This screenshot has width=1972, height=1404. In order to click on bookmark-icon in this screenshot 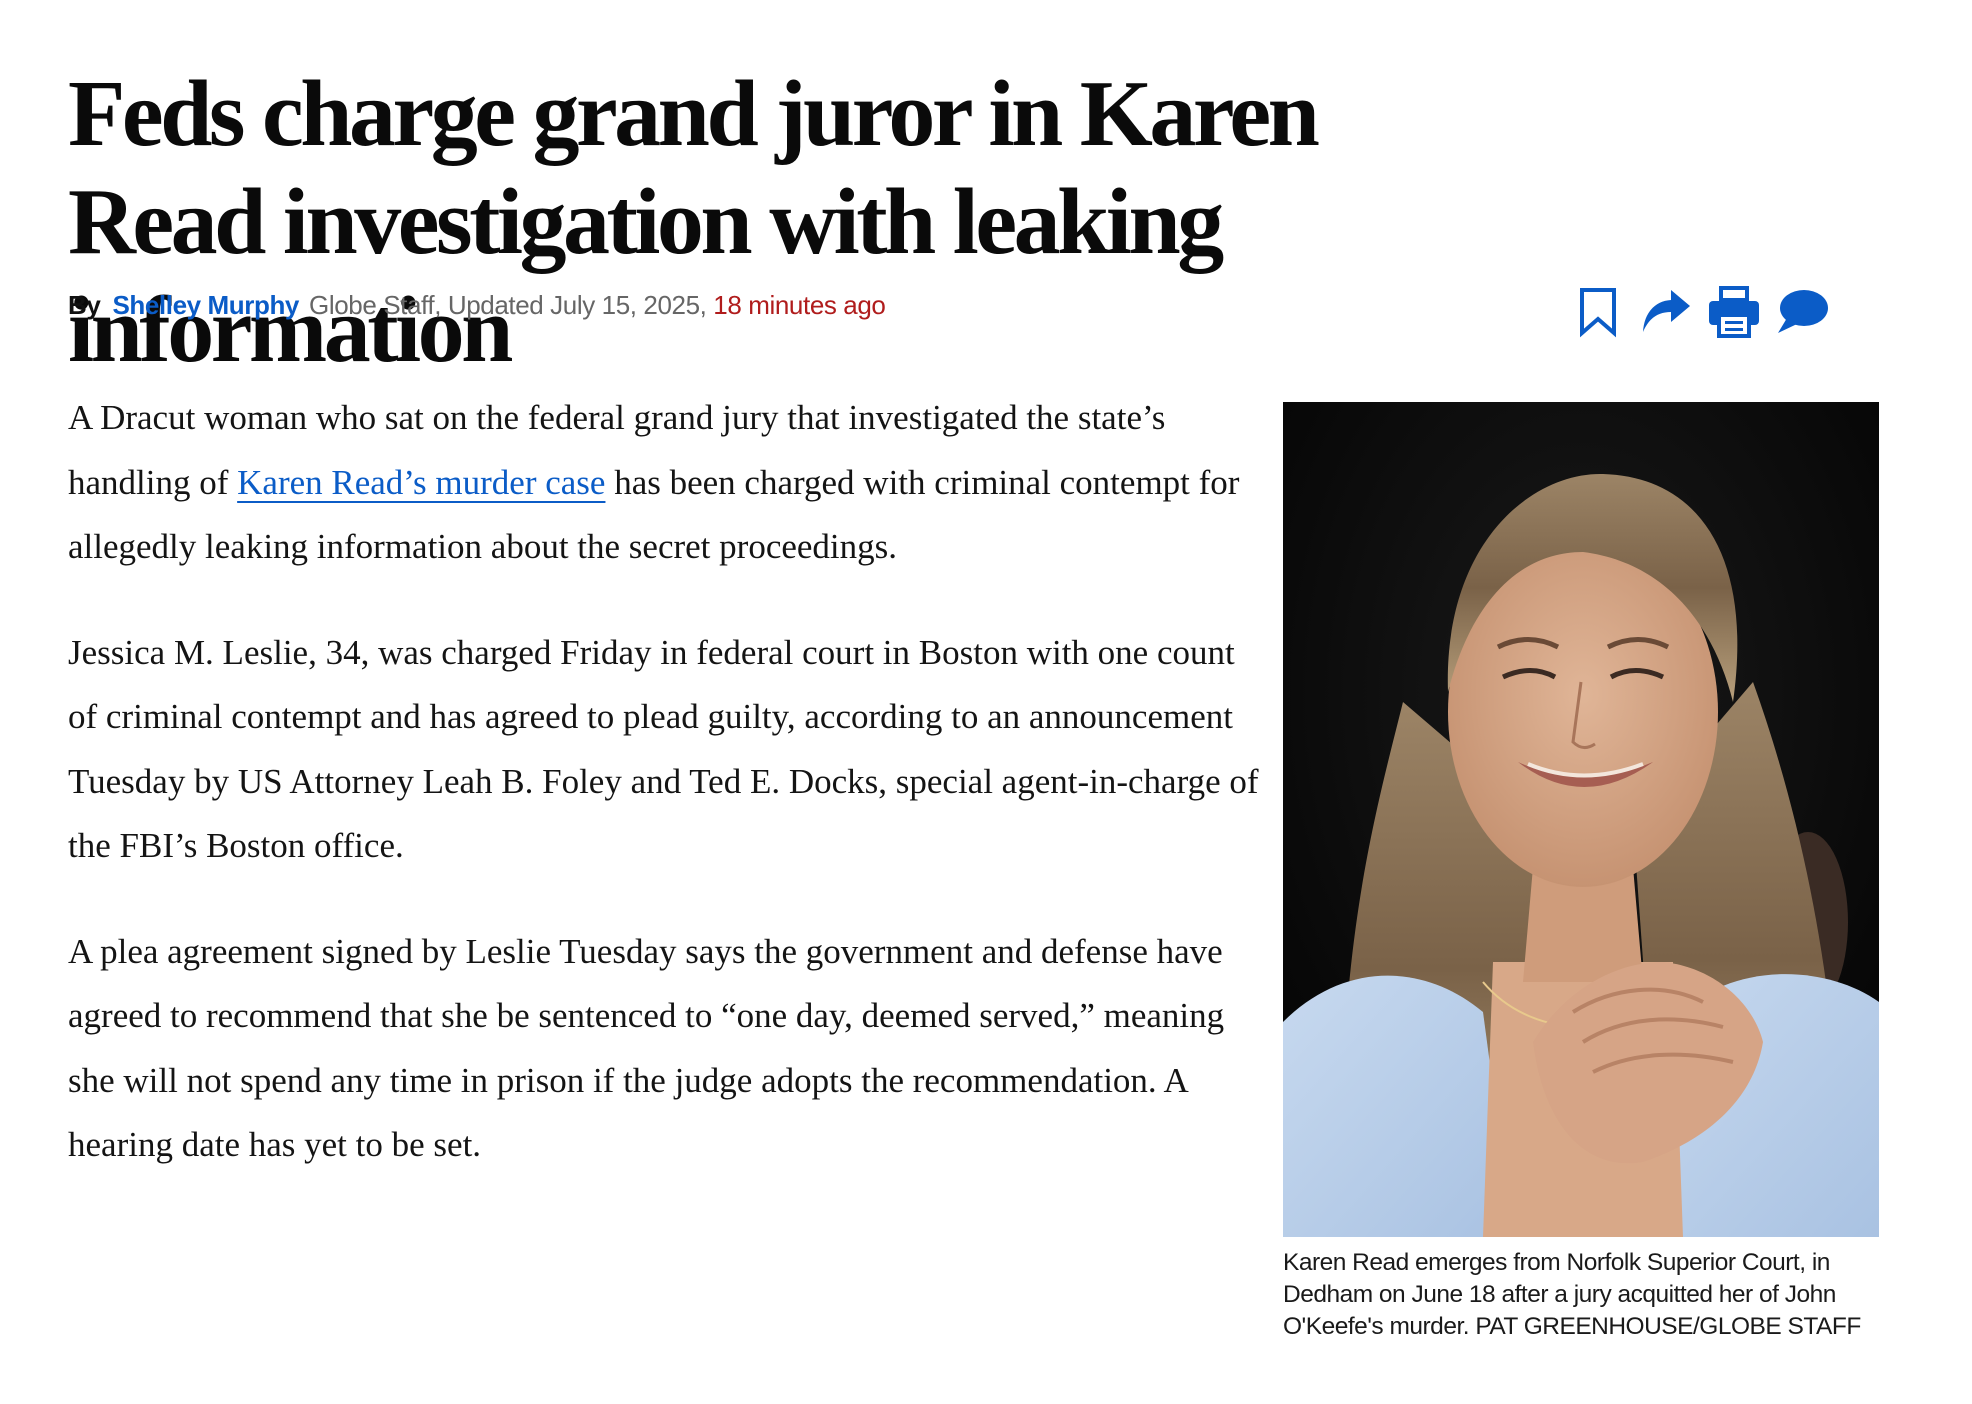, I will do `click(1598, 313)`.